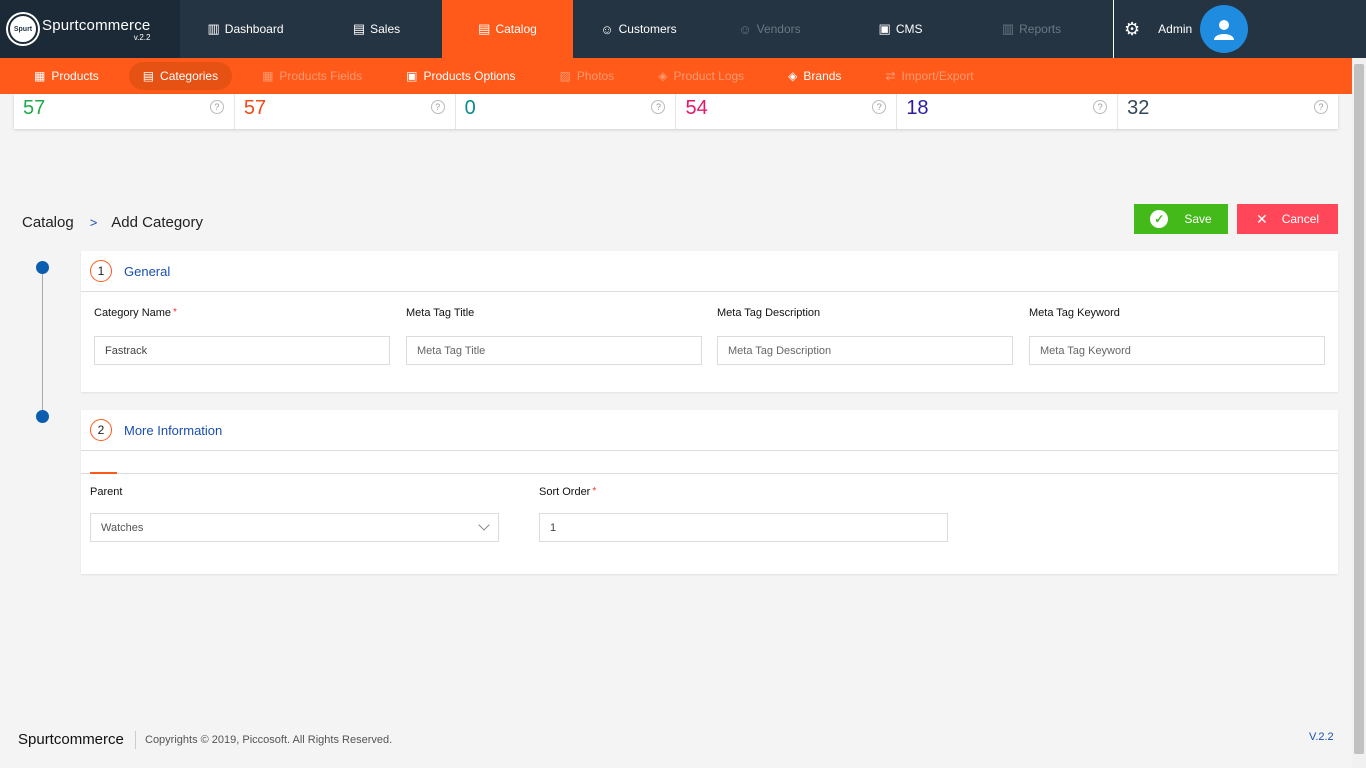 The width and height of the screenshot is (1366, 768). I want to click on breadcrumb-current: Add Category, so click(157, 222).